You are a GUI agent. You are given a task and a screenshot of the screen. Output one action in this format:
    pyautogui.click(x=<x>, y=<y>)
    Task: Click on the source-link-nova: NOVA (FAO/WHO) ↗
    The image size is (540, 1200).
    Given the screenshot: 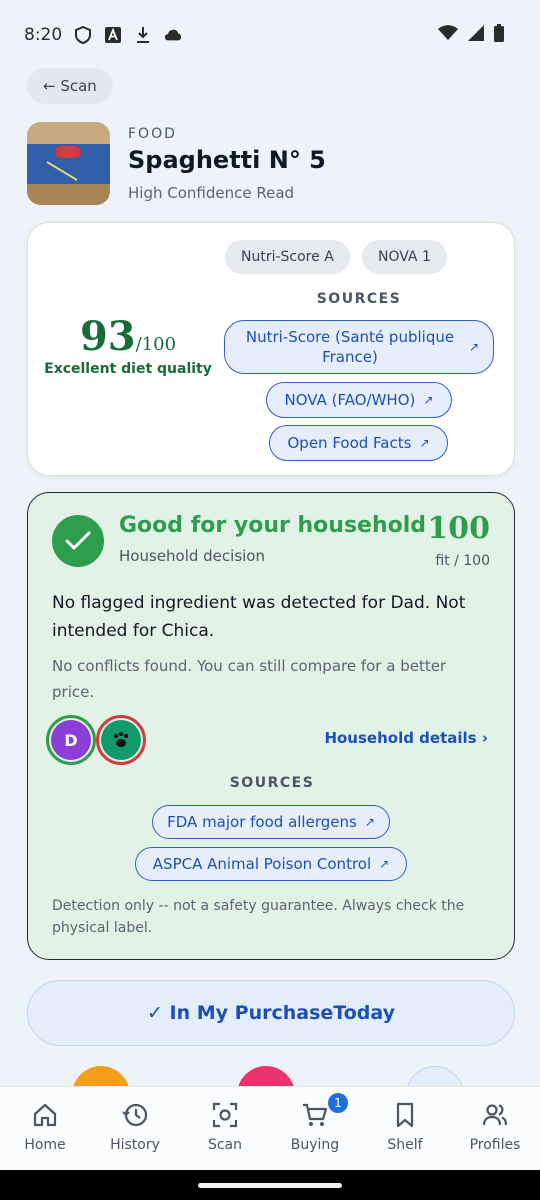 What is the action you would take?
    pyautogui.click(x=359, y=400)
    